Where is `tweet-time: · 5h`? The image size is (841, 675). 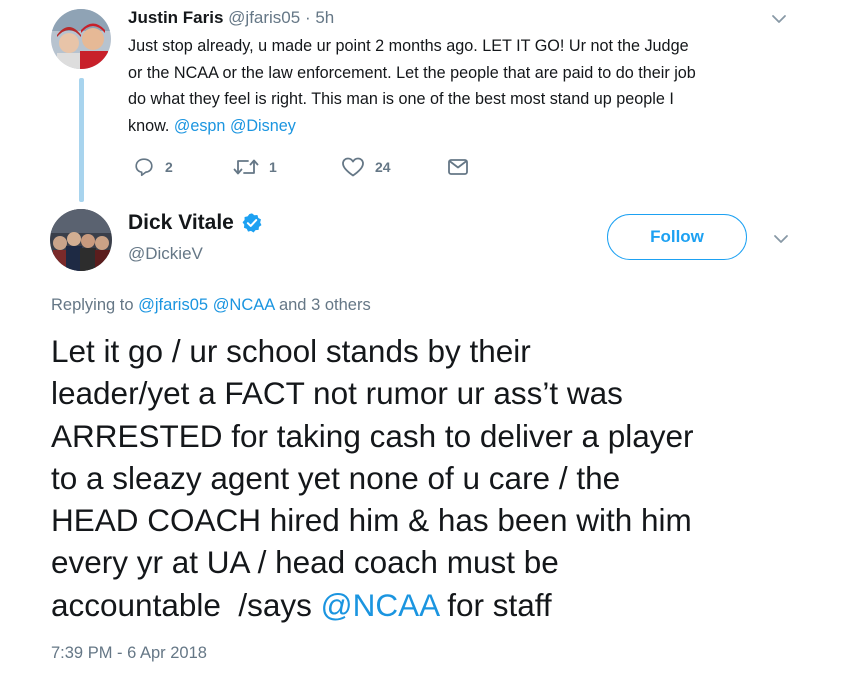
tweet-time: · 5h is located at coordinates (319, 17).